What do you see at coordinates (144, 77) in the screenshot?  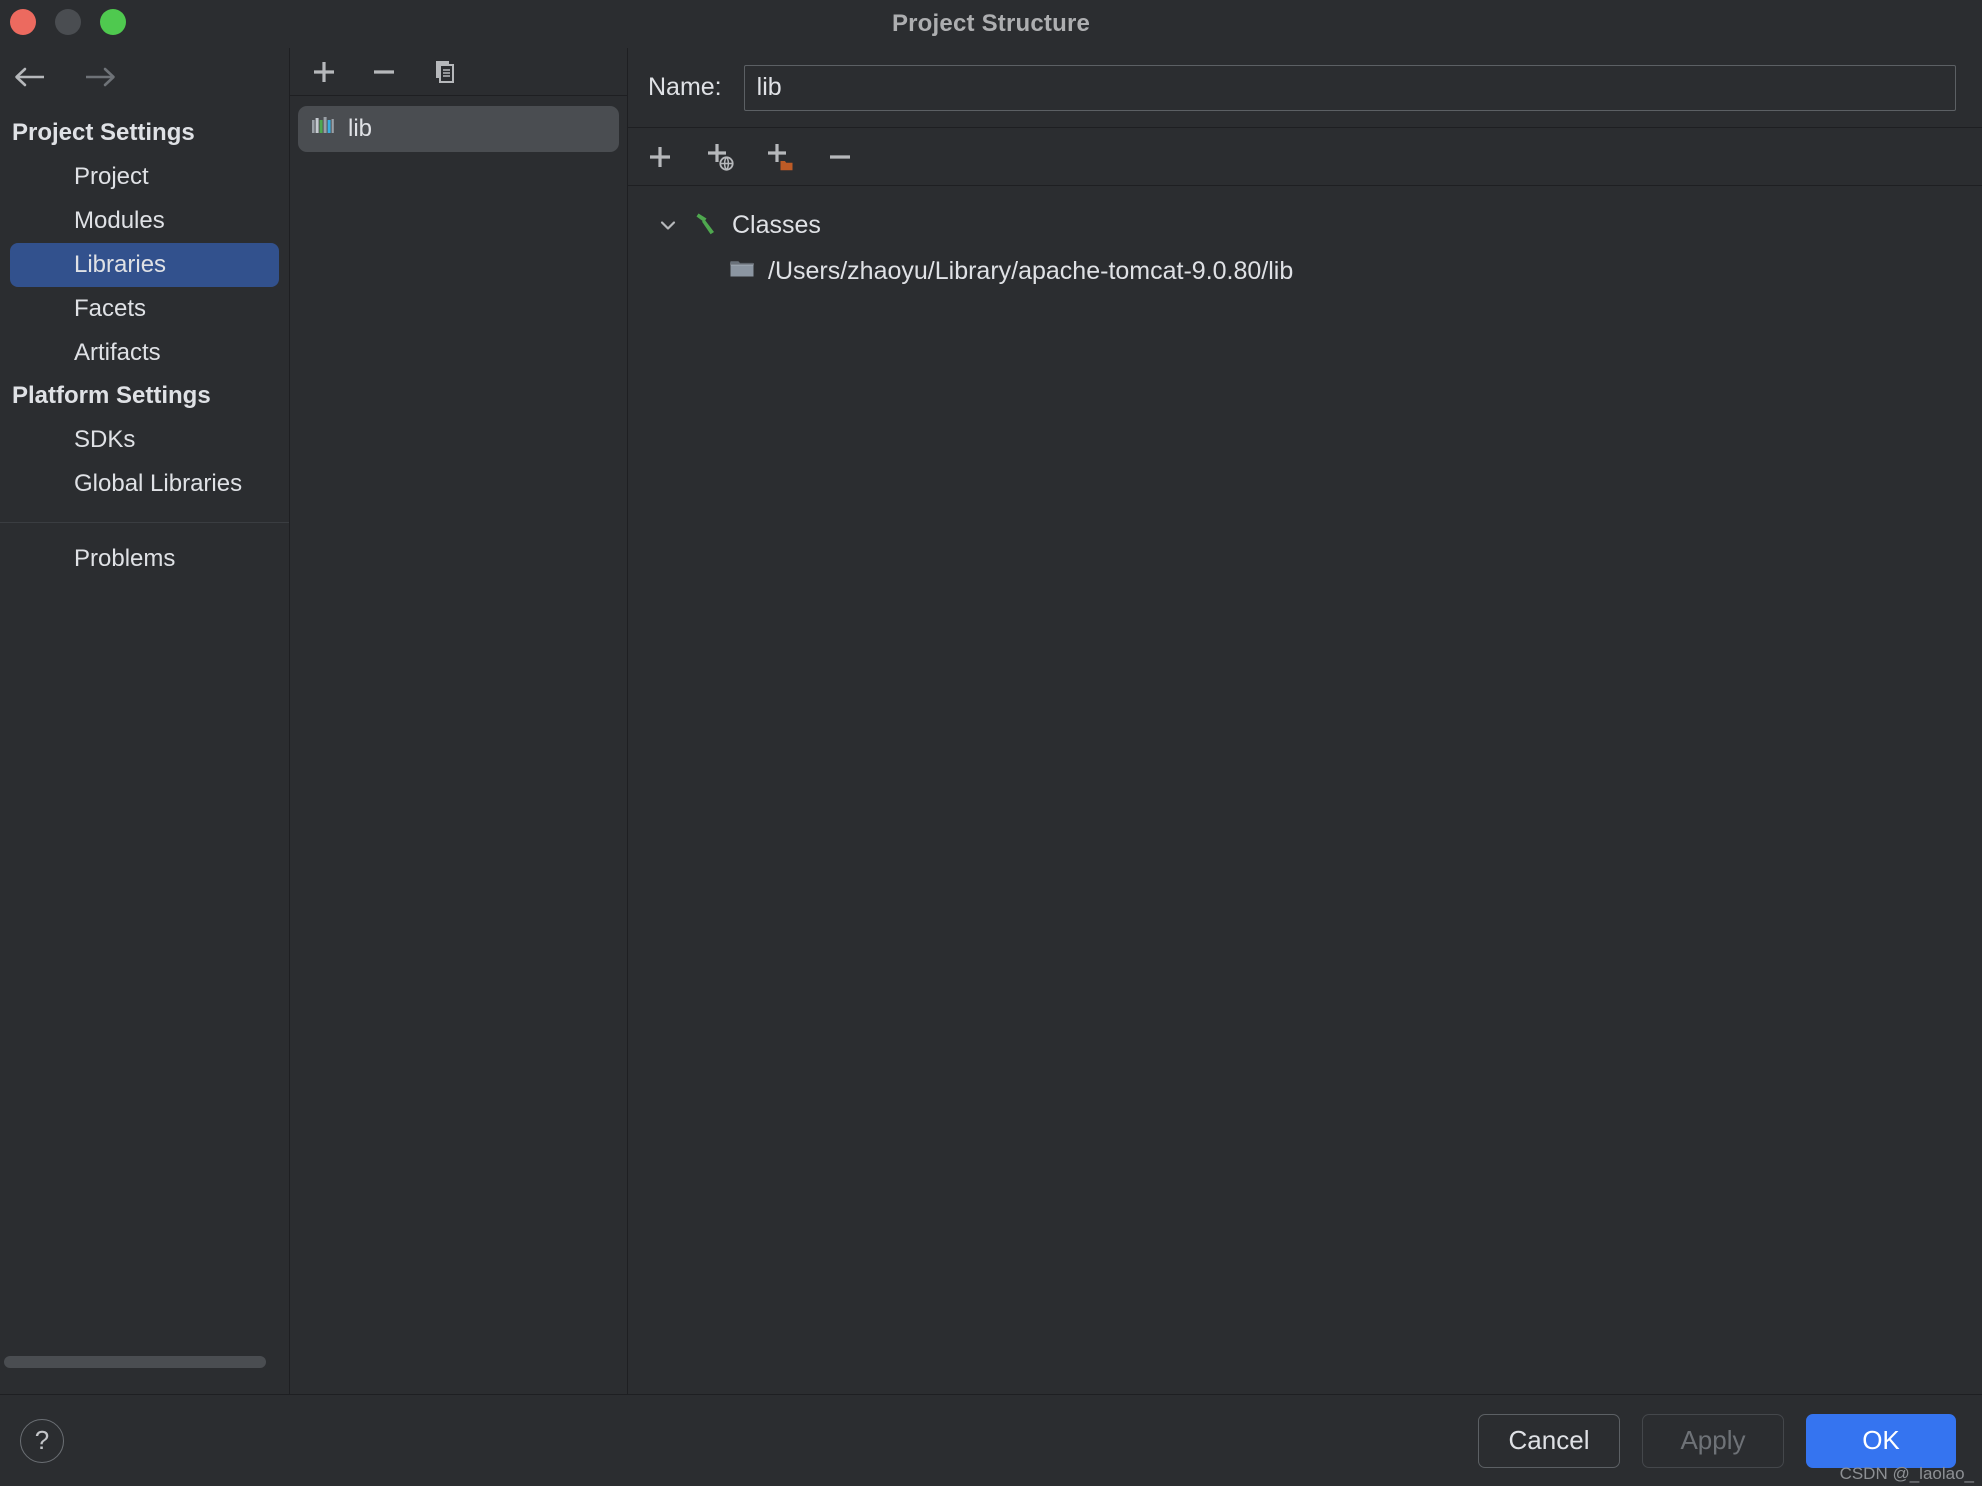 I see `sidebar-nav-arrows` at bounding box center [144, 77].